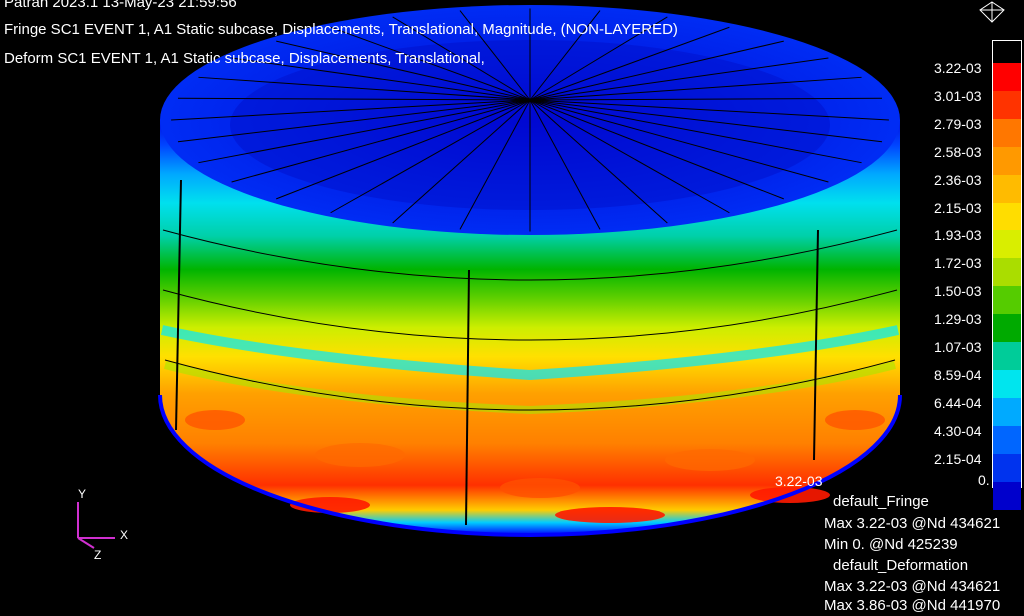 This screenshot has height=616, width=1024. What do you see at coordinates (958, 458) in the screenshot?
I see `legend-label: 2.15-04` at bounding box center [958, 458].